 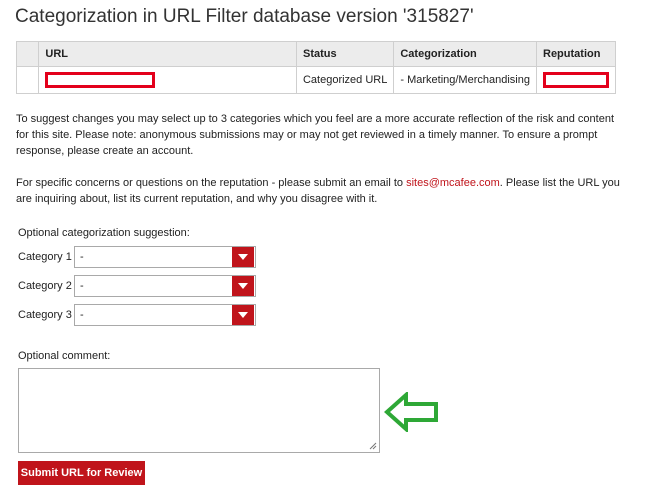 I want to click on category-2-row: Category 2 -, so click(x=137, y=286).